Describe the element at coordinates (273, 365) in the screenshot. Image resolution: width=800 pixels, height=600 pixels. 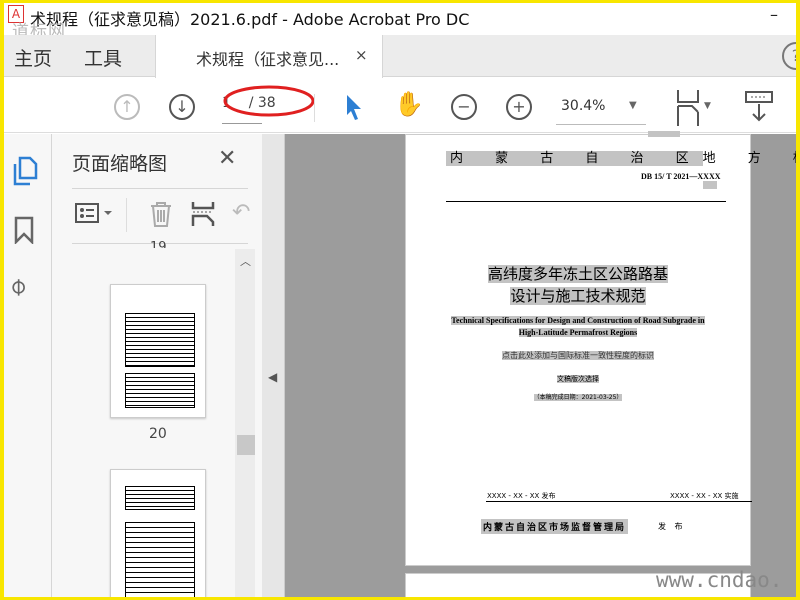
I see `panel-collapse-strip: ◀` at that location.